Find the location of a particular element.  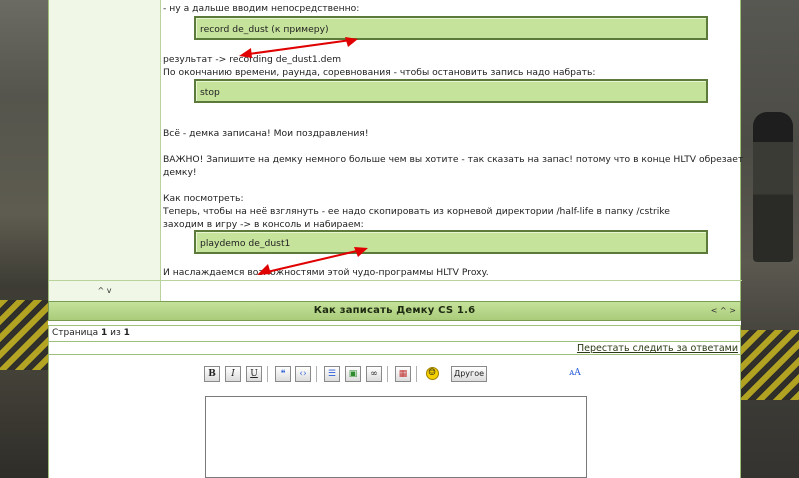

code-stop: stop is located at coordinates (210, 92).